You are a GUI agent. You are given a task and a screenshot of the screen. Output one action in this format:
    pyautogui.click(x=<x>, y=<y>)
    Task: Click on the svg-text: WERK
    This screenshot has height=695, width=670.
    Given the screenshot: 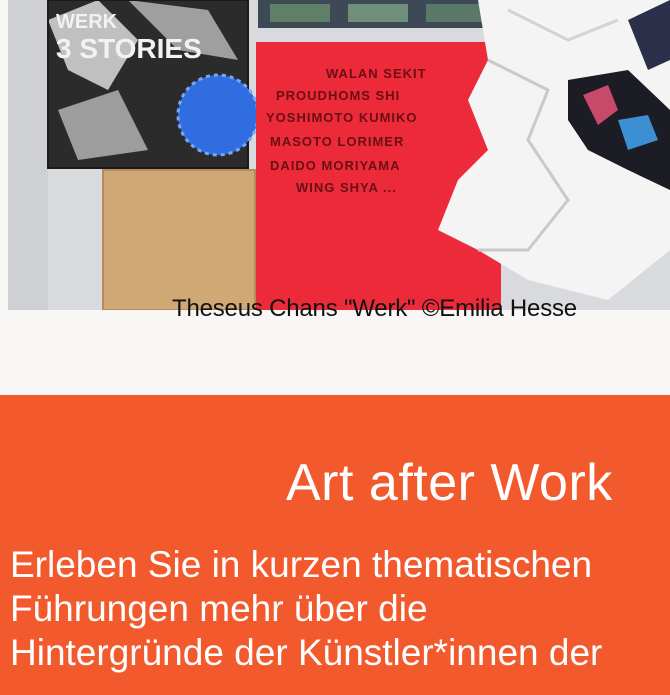 What is the action you would take?
    pyautogui.click(x=87, y=22)
    